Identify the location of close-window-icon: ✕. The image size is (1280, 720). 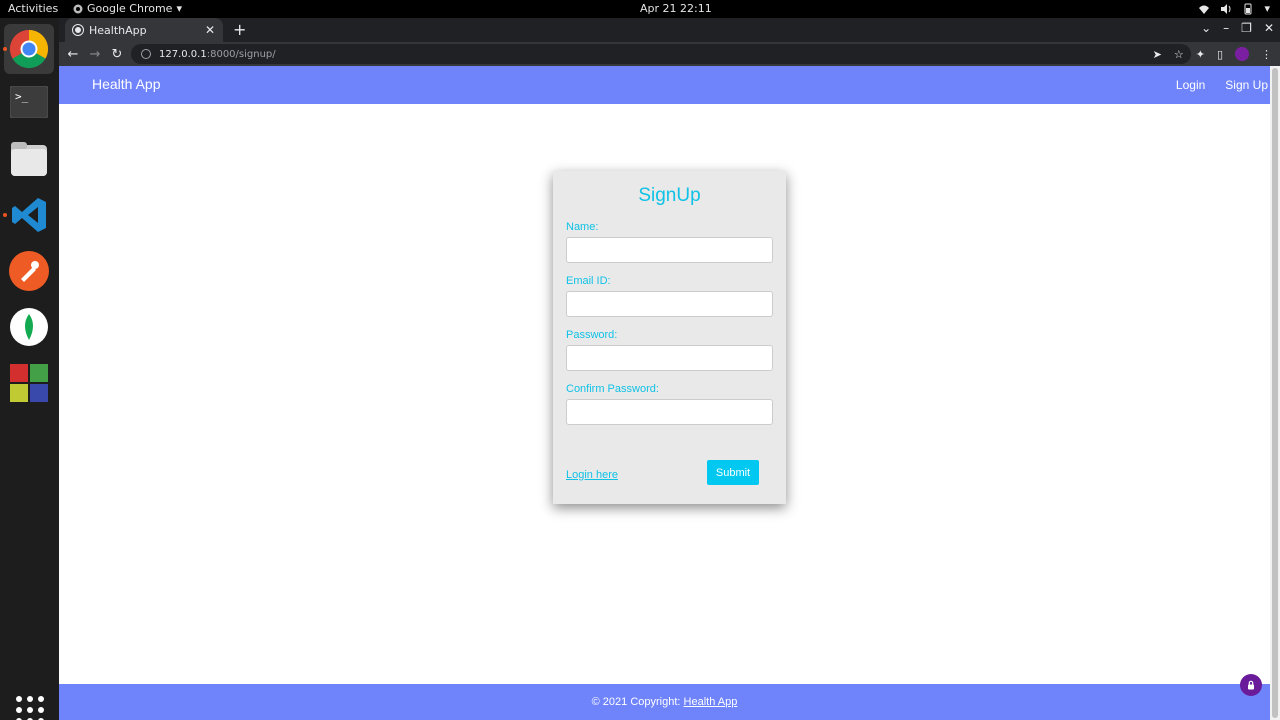
(1269, 28).